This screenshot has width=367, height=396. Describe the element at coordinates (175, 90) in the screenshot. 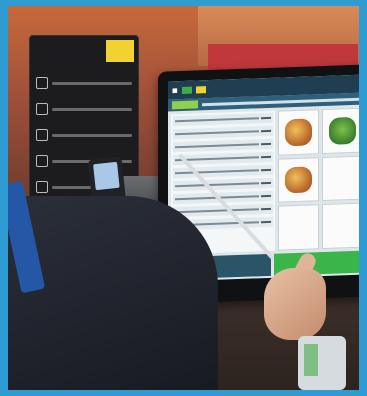

I see `kiosk-logo: ■` at that location.